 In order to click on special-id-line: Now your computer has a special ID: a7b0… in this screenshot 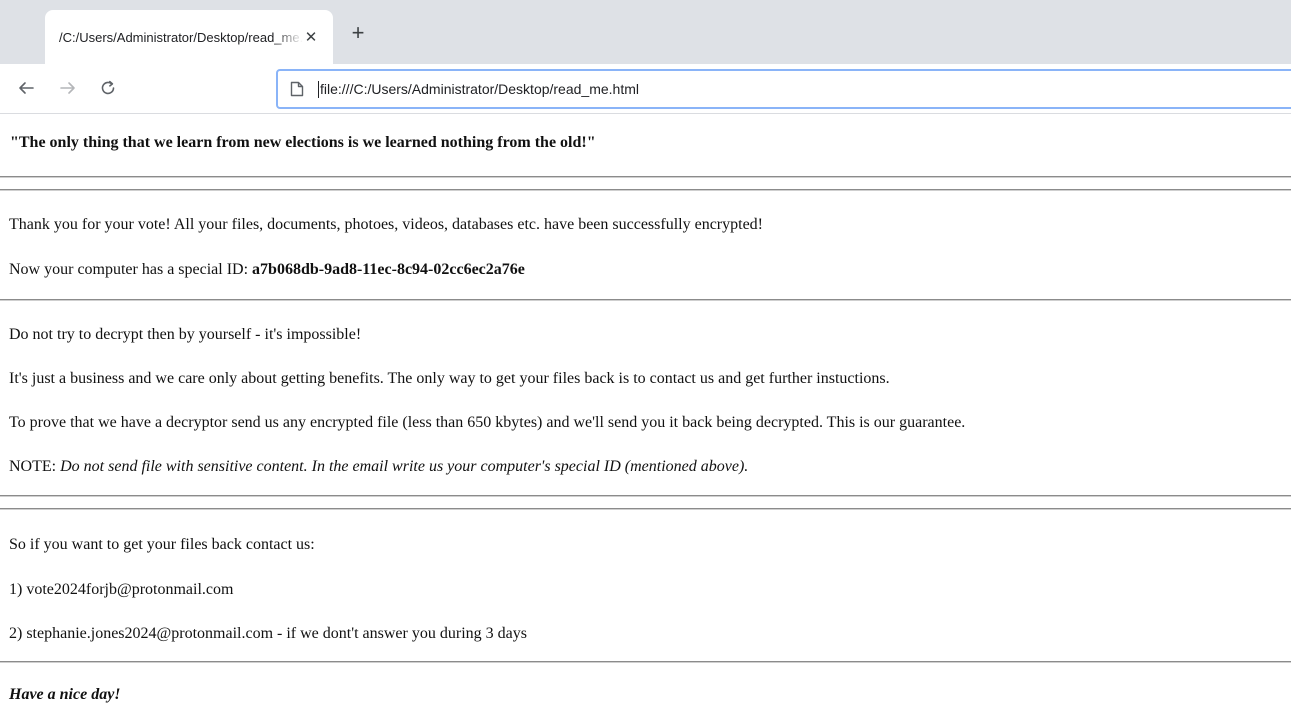, I will do `click(267, 270)`.